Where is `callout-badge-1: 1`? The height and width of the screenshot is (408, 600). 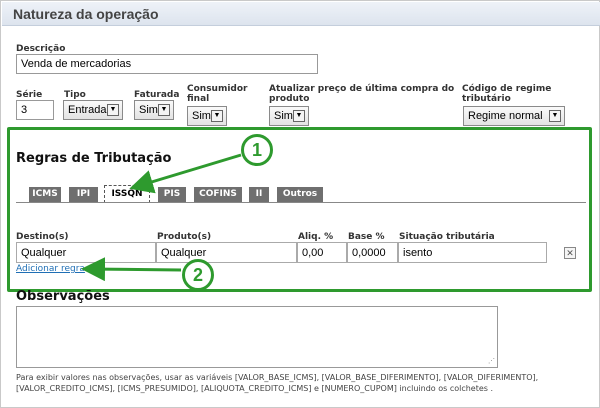
callout-badge-1: 1 is located at coordinates (257, 150).